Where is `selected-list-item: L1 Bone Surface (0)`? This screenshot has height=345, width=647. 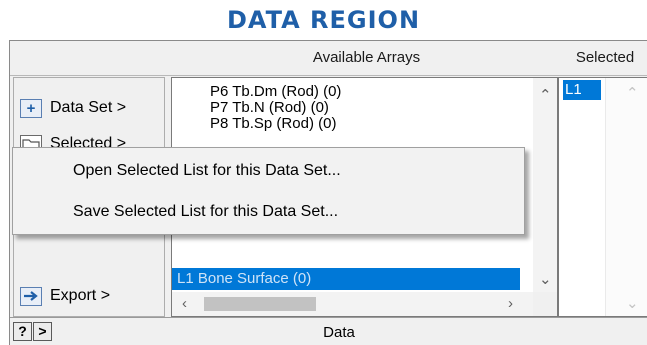 selected-list-item: L1 Bone Surface (0) is located at coordinates (346, 279).